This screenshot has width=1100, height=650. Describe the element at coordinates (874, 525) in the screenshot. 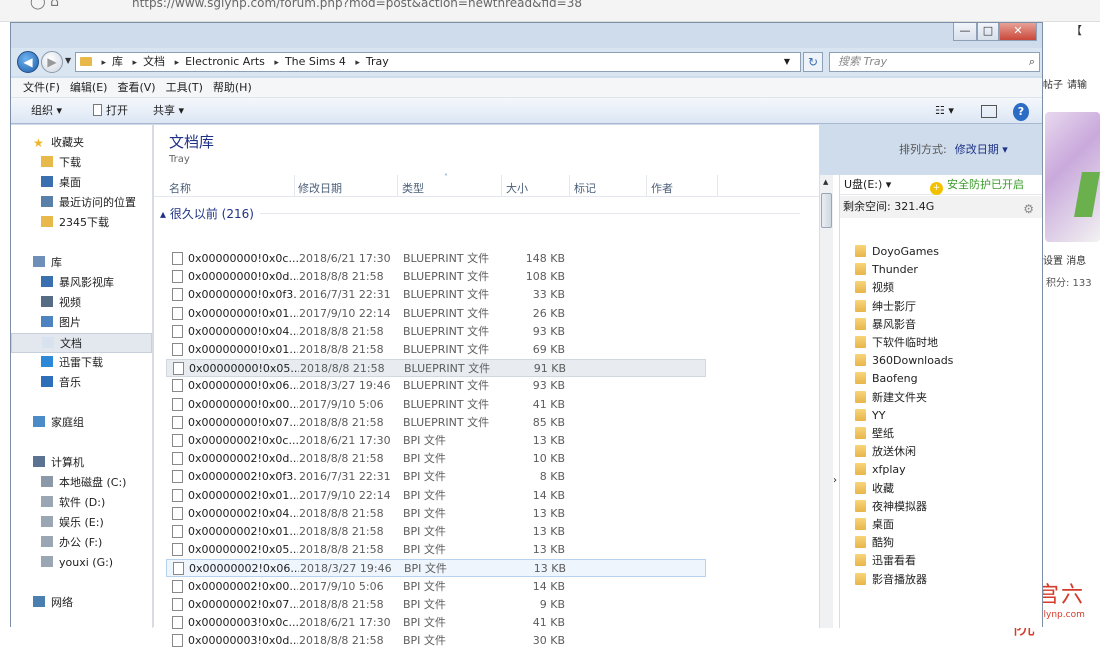

I see `usb-folder-item: 桌面` at that location.